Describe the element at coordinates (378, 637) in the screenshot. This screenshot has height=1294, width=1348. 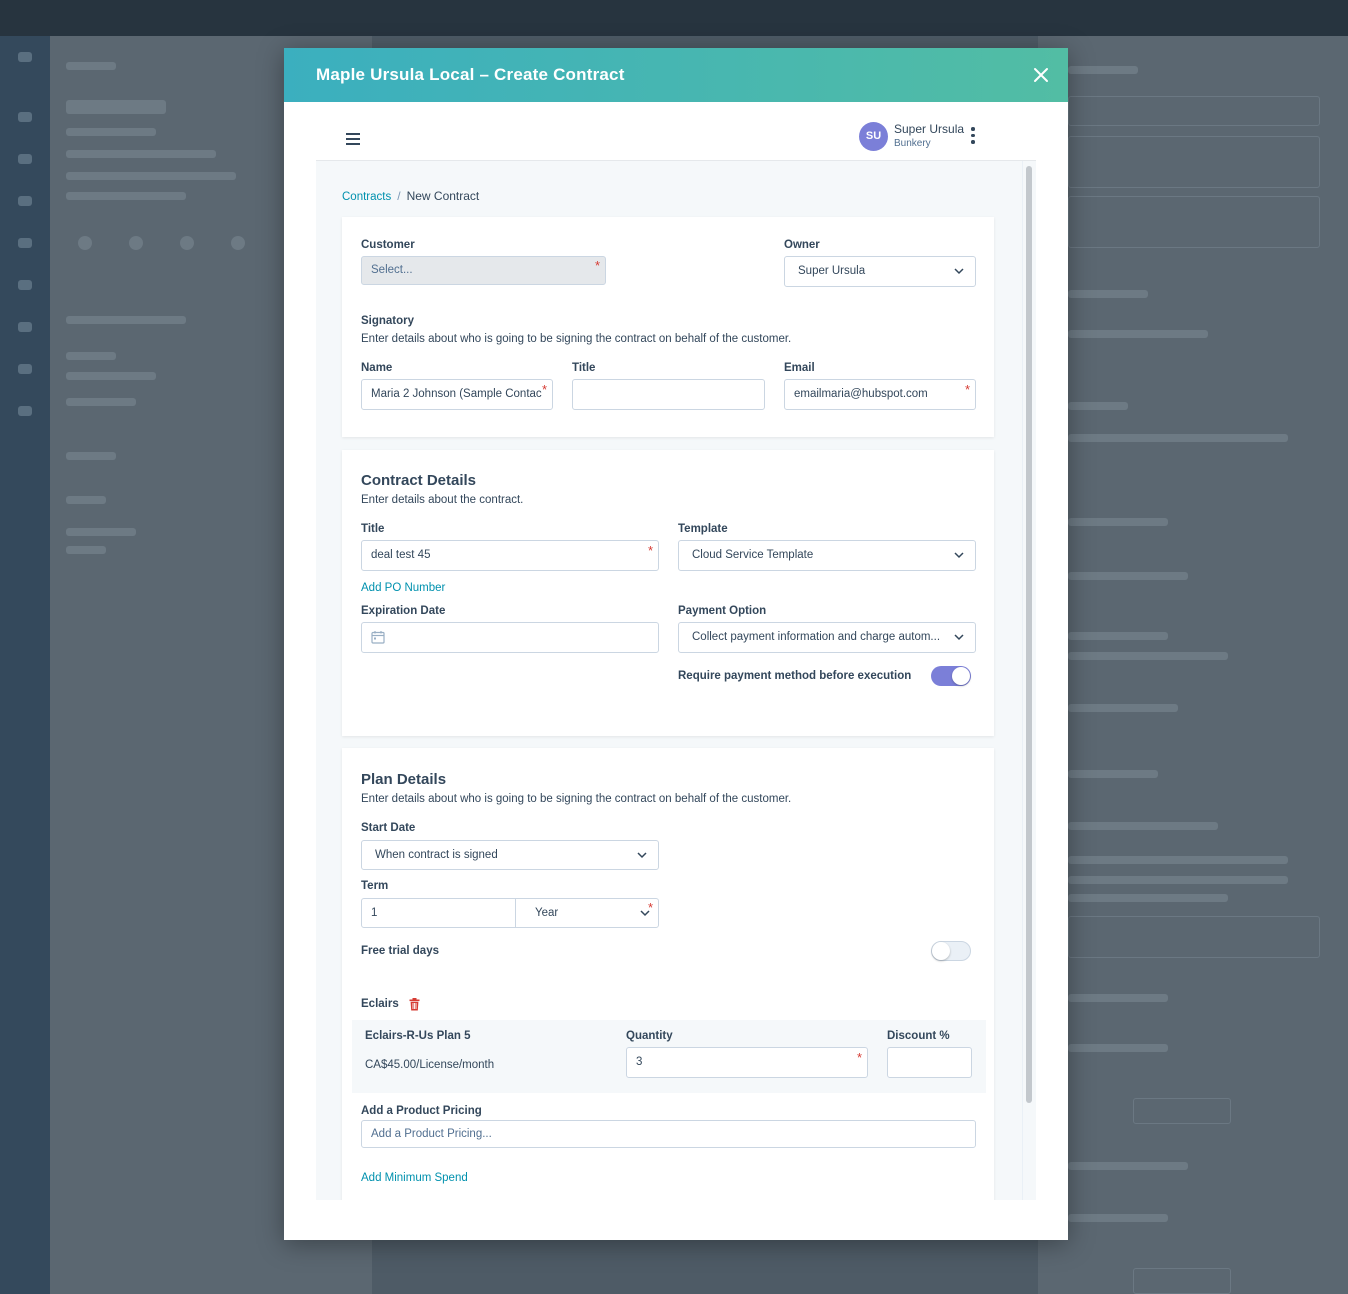
I see `calendar-icon` at that location.